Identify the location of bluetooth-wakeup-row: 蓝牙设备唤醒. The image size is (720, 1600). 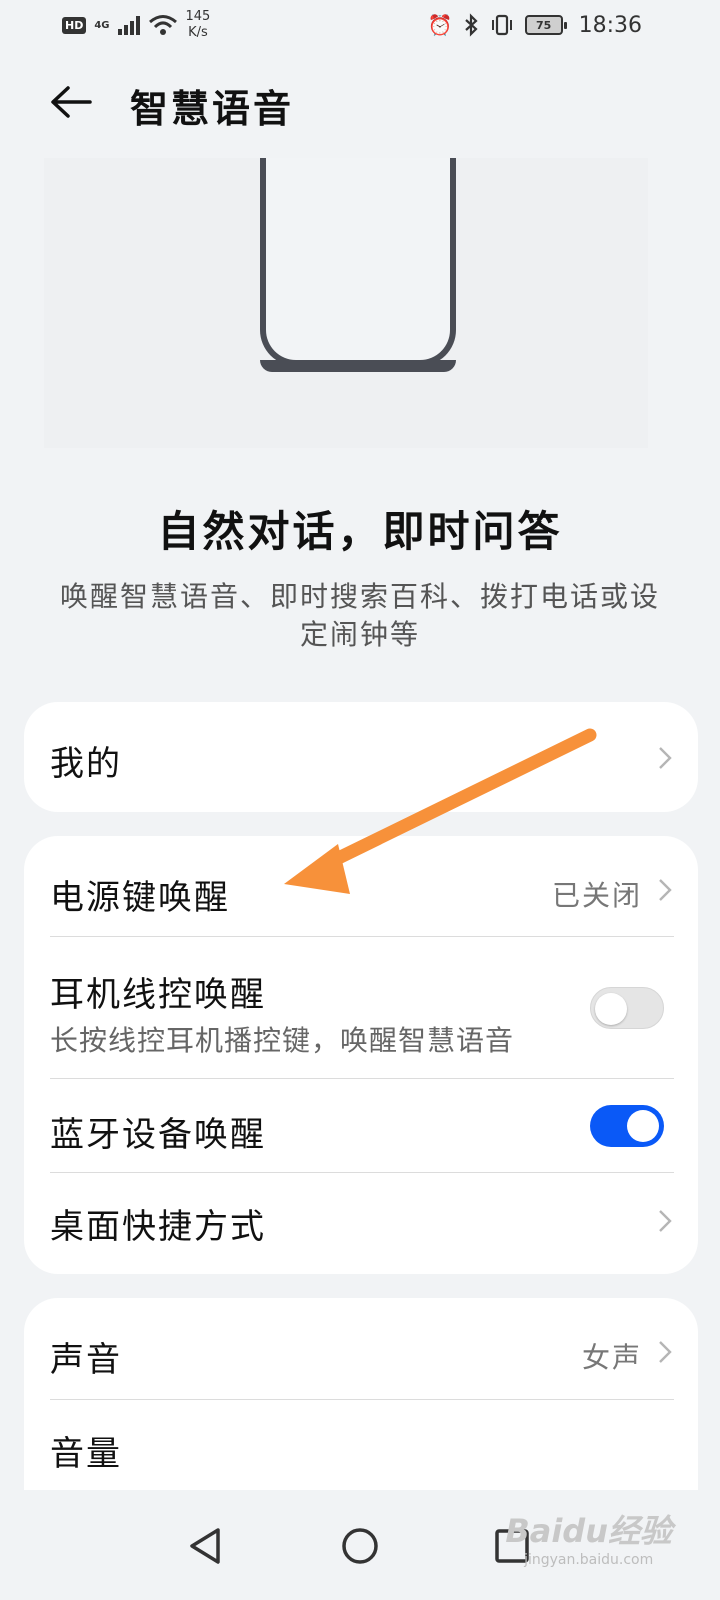
(361, 1125).